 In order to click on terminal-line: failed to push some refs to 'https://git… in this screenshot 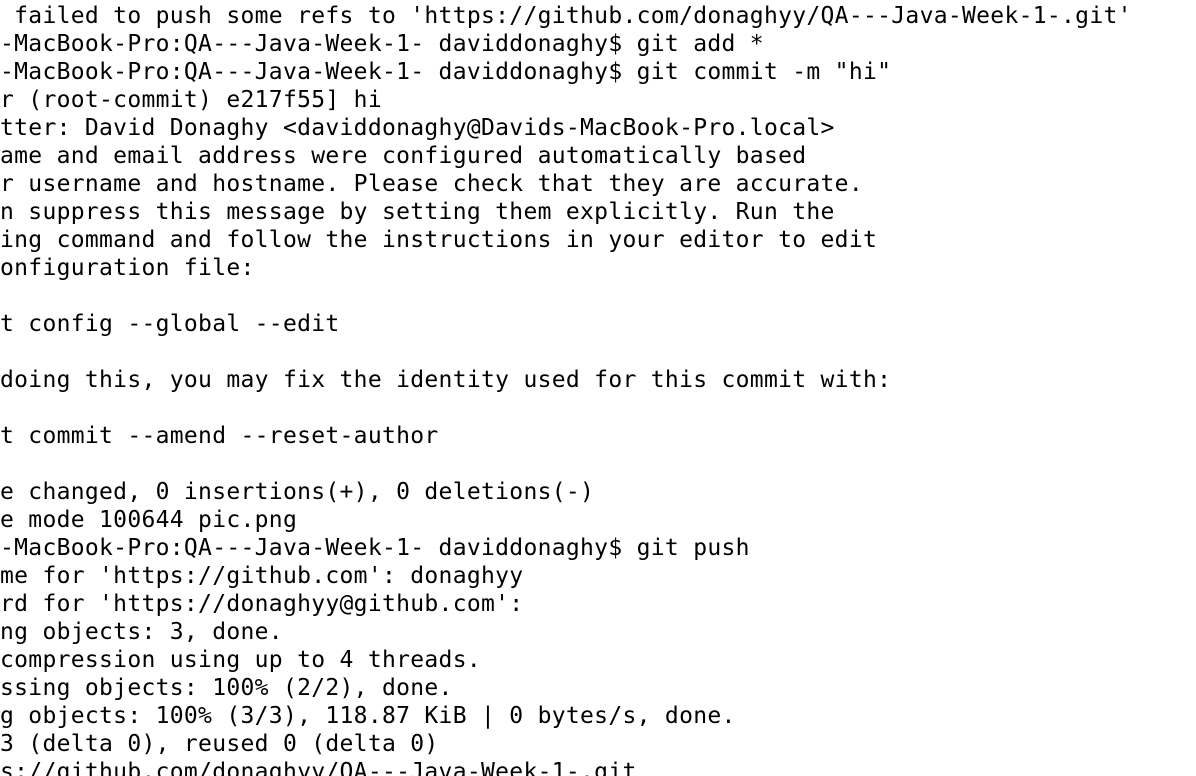, I will do `click(566, 16)`.